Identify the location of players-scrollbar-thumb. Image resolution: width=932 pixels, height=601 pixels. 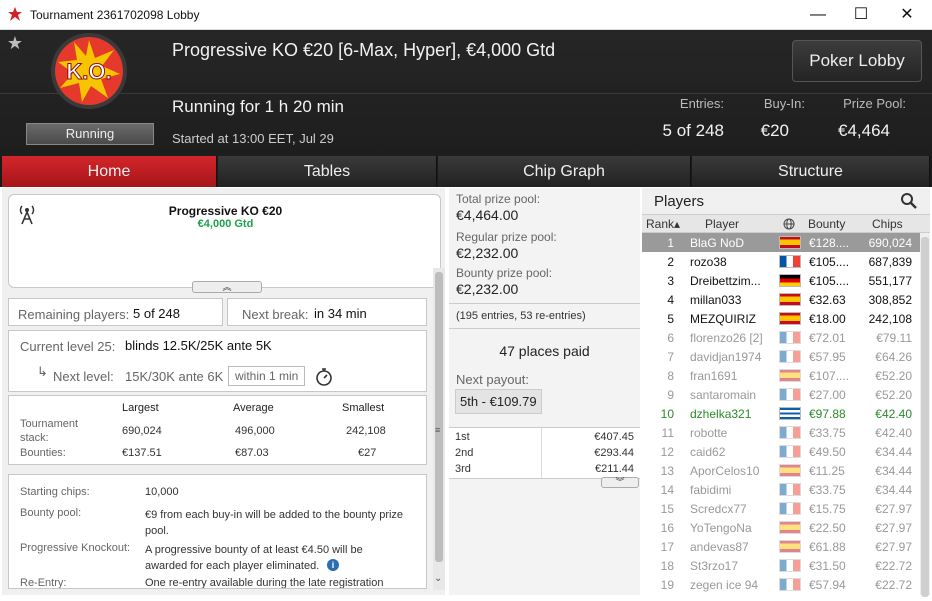
(925, 417).